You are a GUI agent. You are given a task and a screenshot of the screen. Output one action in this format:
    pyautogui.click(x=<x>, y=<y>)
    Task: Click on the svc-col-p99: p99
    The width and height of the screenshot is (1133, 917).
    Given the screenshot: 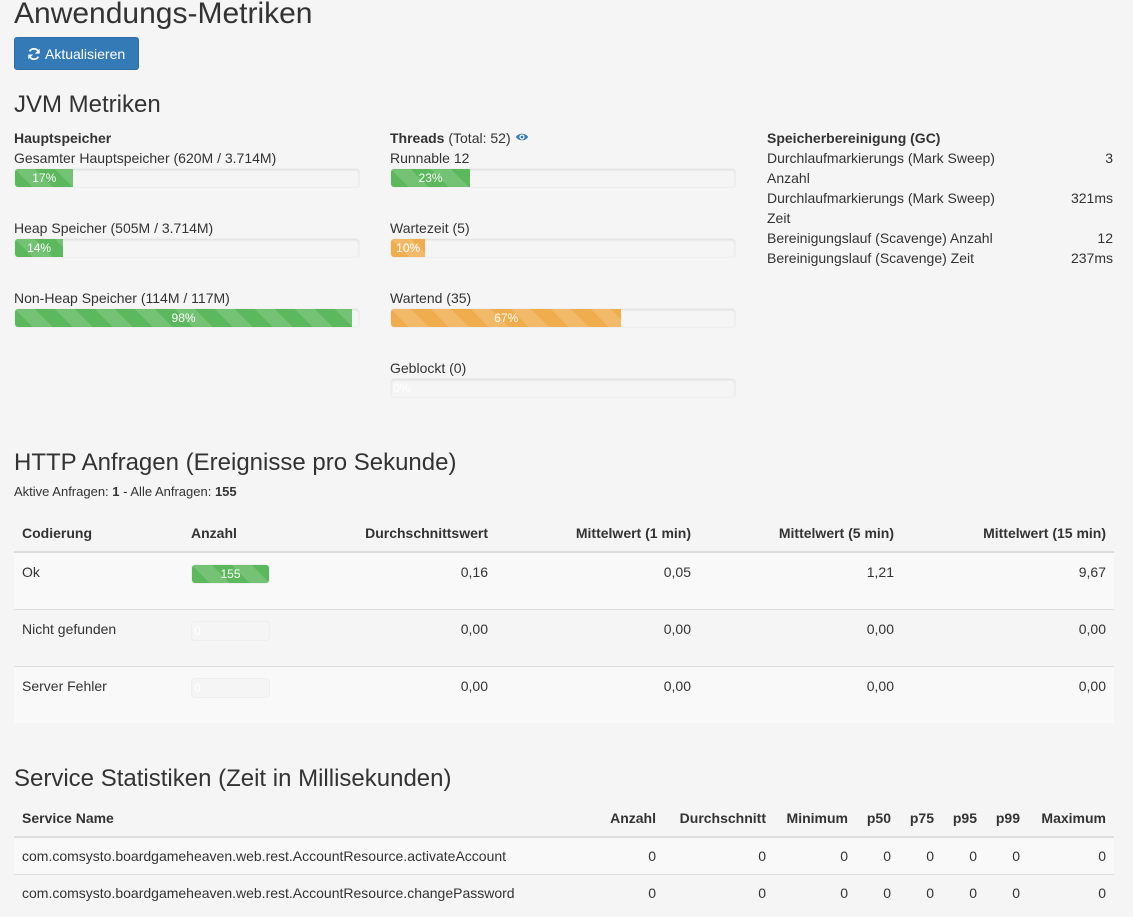 What is the action you would take?
    pyautogui.click(x=1006, y=818)
    